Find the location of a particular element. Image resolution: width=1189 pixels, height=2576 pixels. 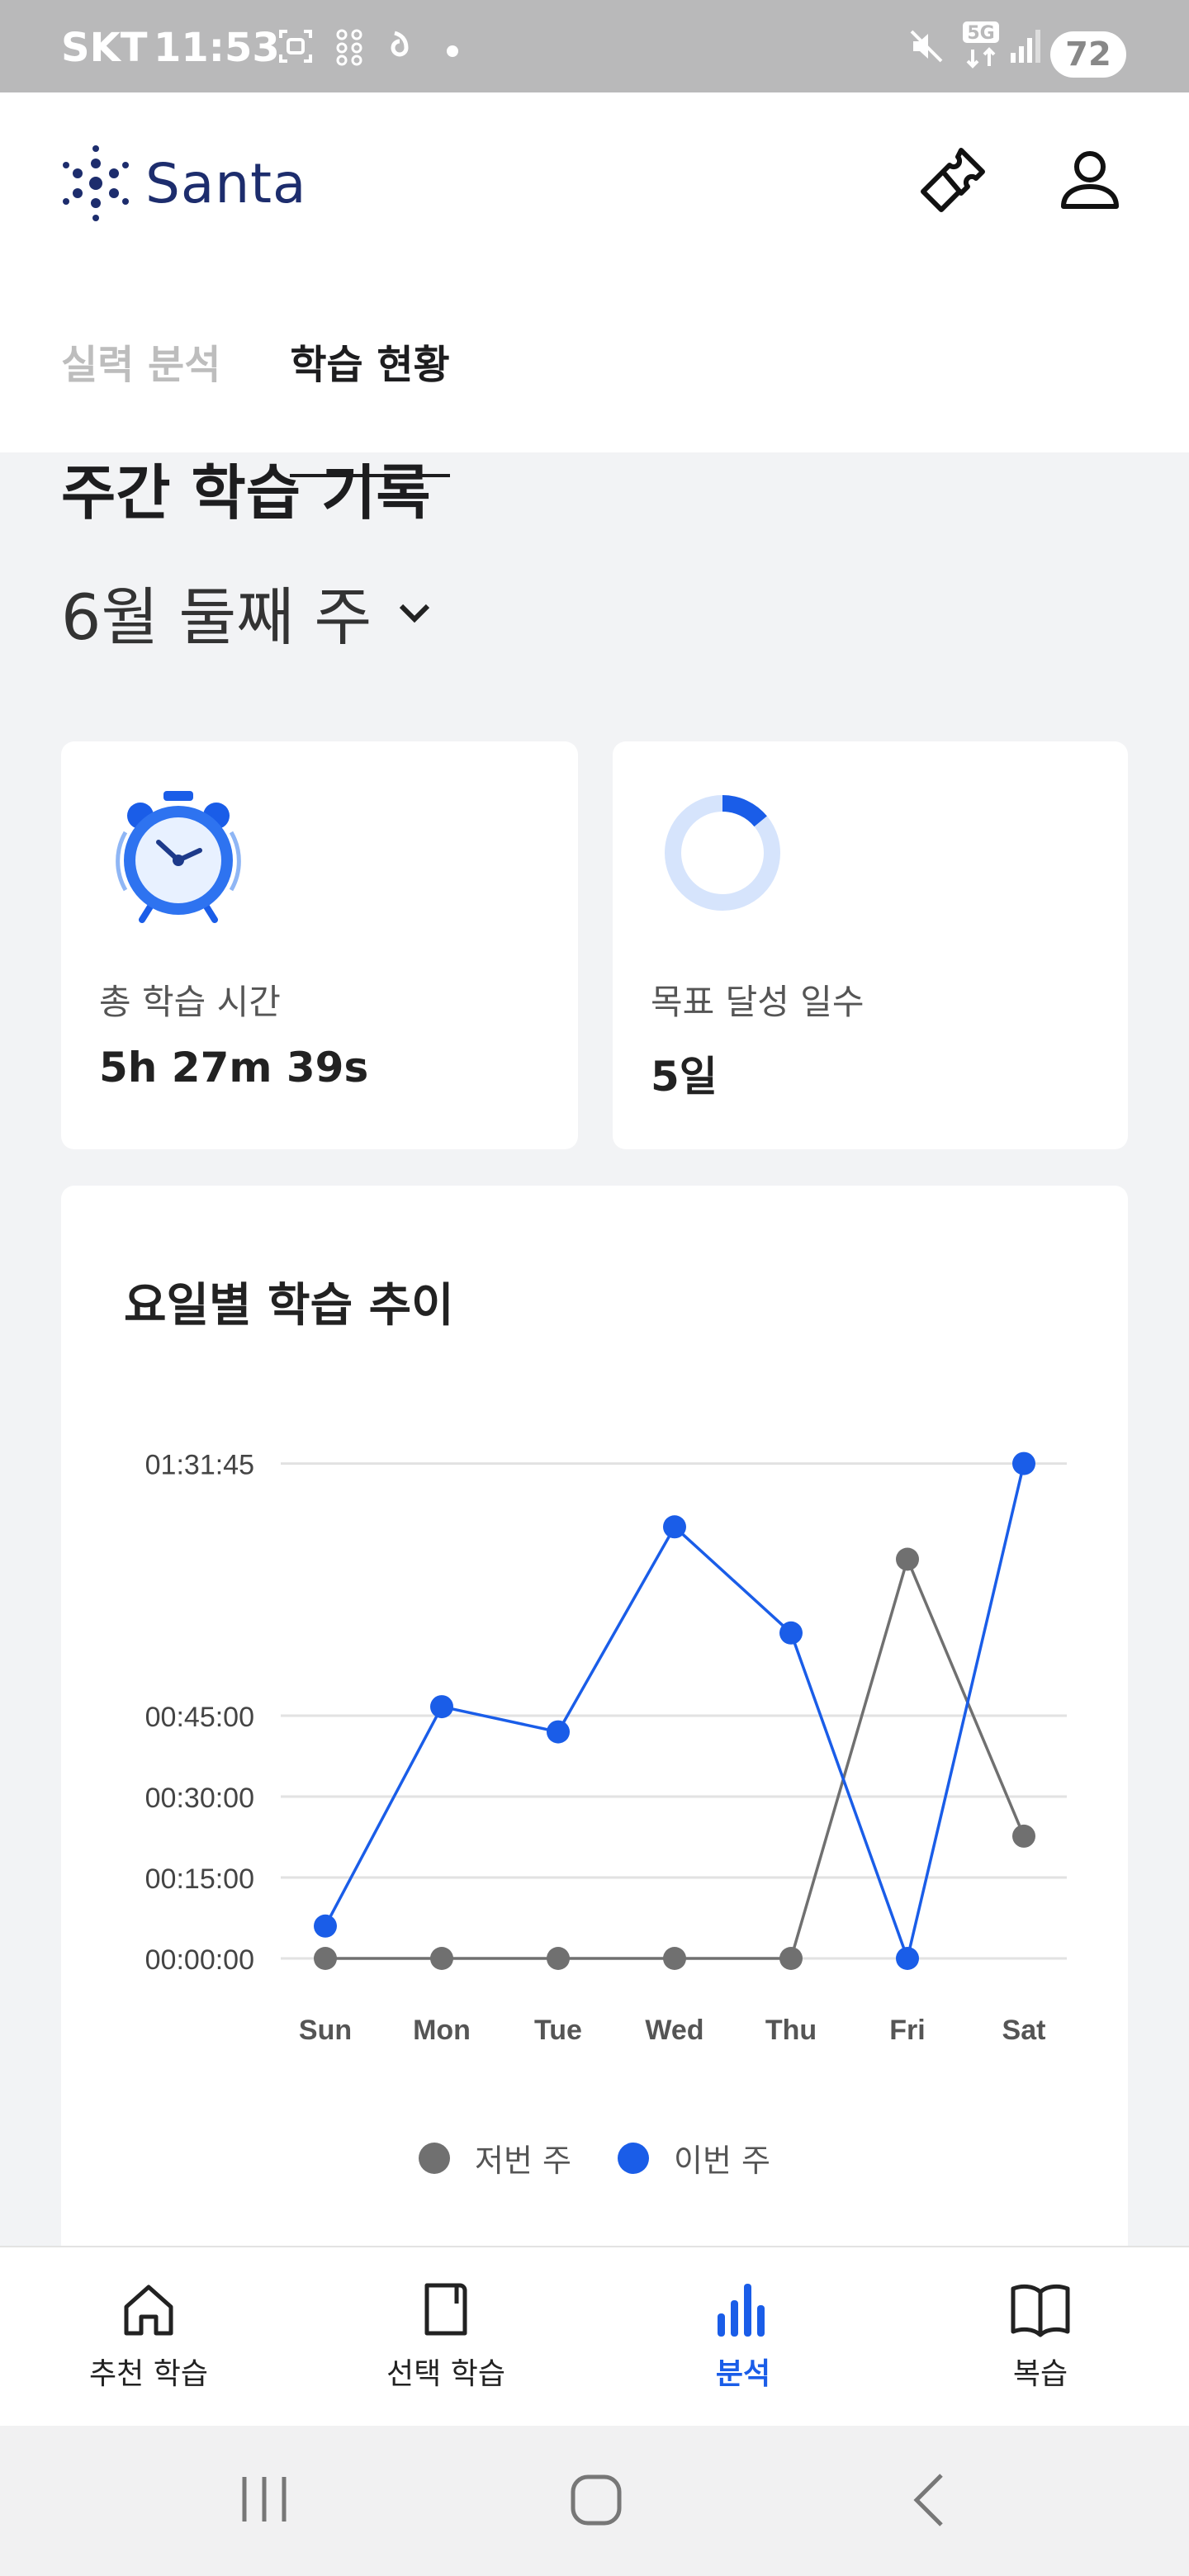

nav-recommended: 추천 학습 is located at coordinates (148, 2336).